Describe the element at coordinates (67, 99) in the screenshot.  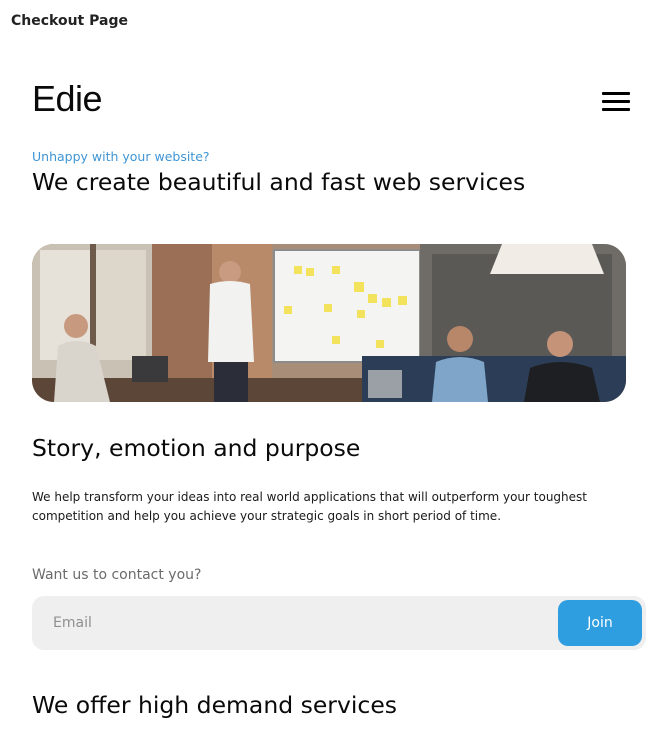
I see `site-logo: Edie` at that location.